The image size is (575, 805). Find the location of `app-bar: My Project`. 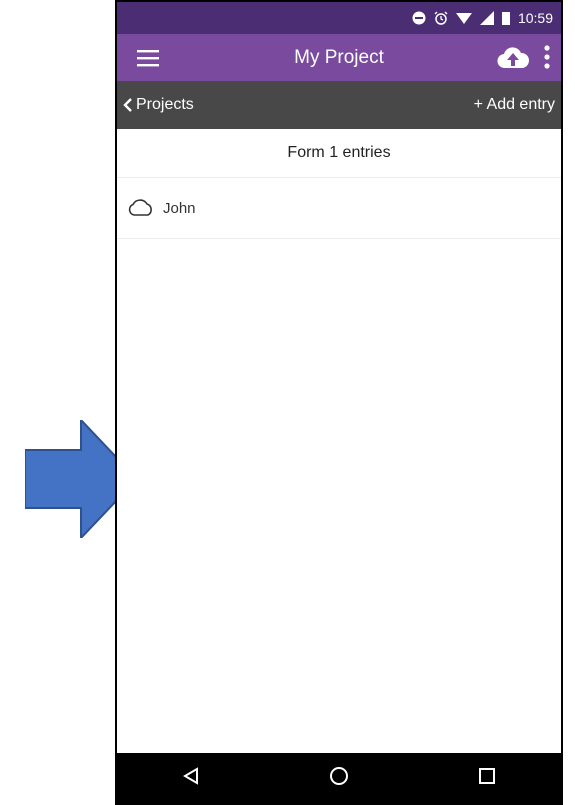

app-bar: My Project is located at coordinates (339, 57).